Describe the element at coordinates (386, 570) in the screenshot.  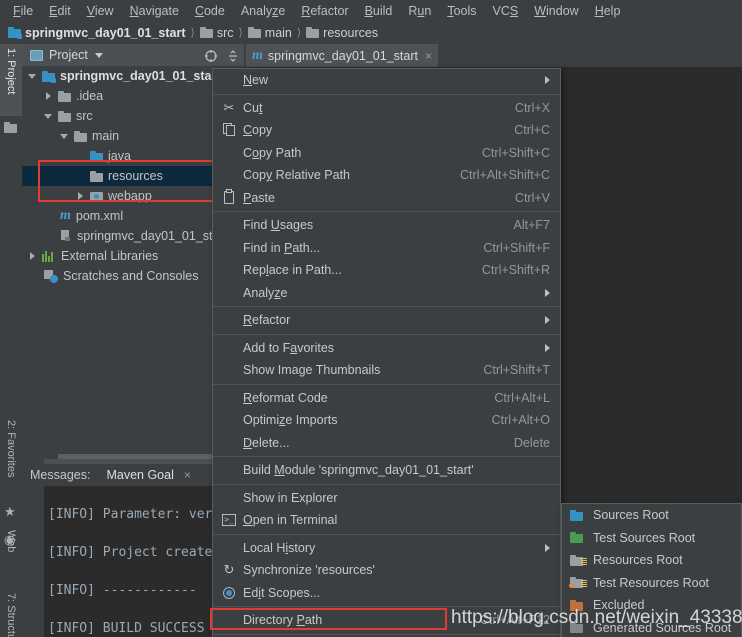
I see `menu-item-synchronize: ↻ Synchronize 'resources'` at that location.